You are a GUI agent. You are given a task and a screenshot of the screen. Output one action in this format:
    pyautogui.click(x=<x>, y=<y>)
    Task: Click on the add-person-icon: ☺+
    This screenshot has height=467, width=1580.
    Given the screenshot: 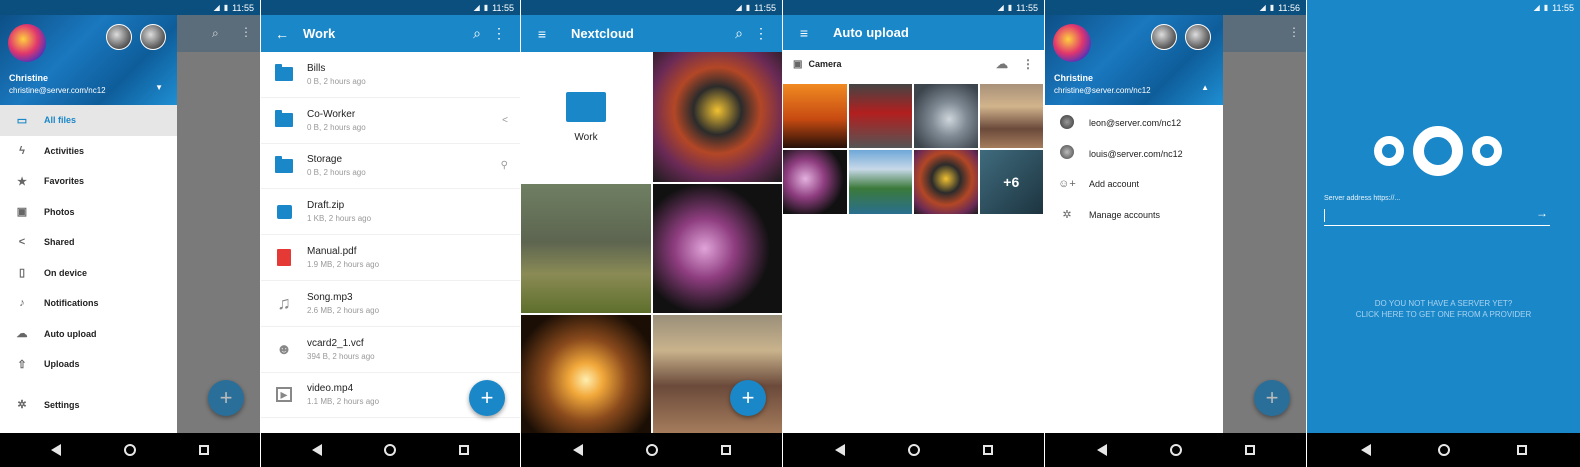 What is the action you would take?
    pyautogui.click(x=1067, y=184)
    